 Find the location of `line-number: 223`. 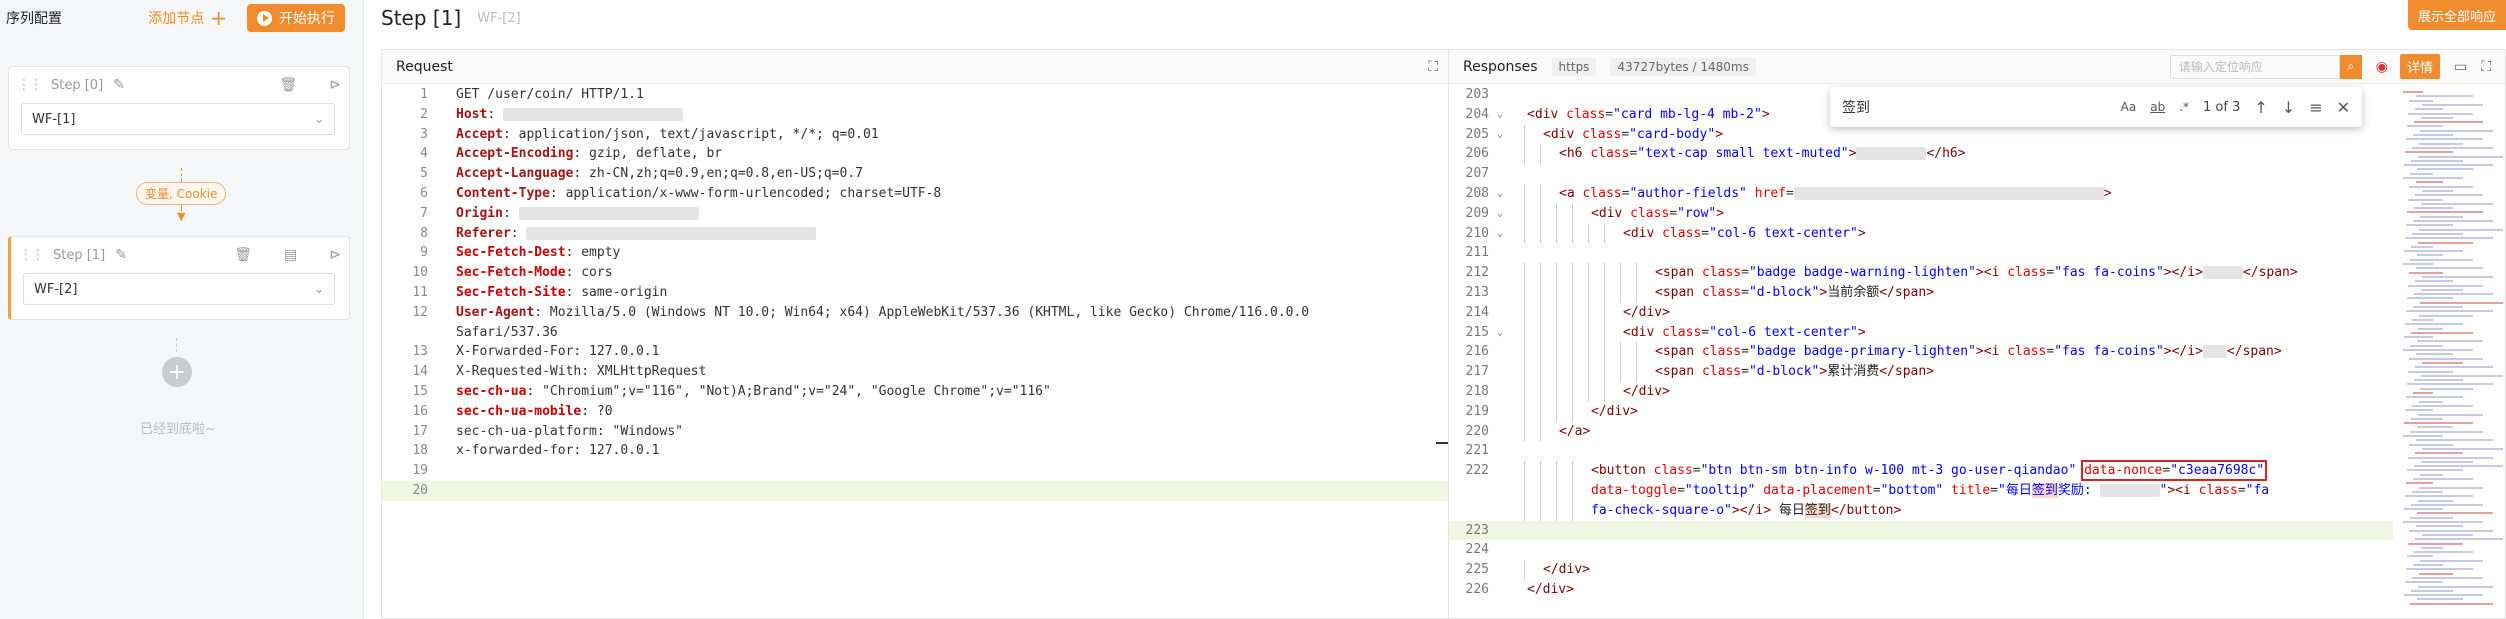

line-number: 223 is located at coordinates (1477, 530).